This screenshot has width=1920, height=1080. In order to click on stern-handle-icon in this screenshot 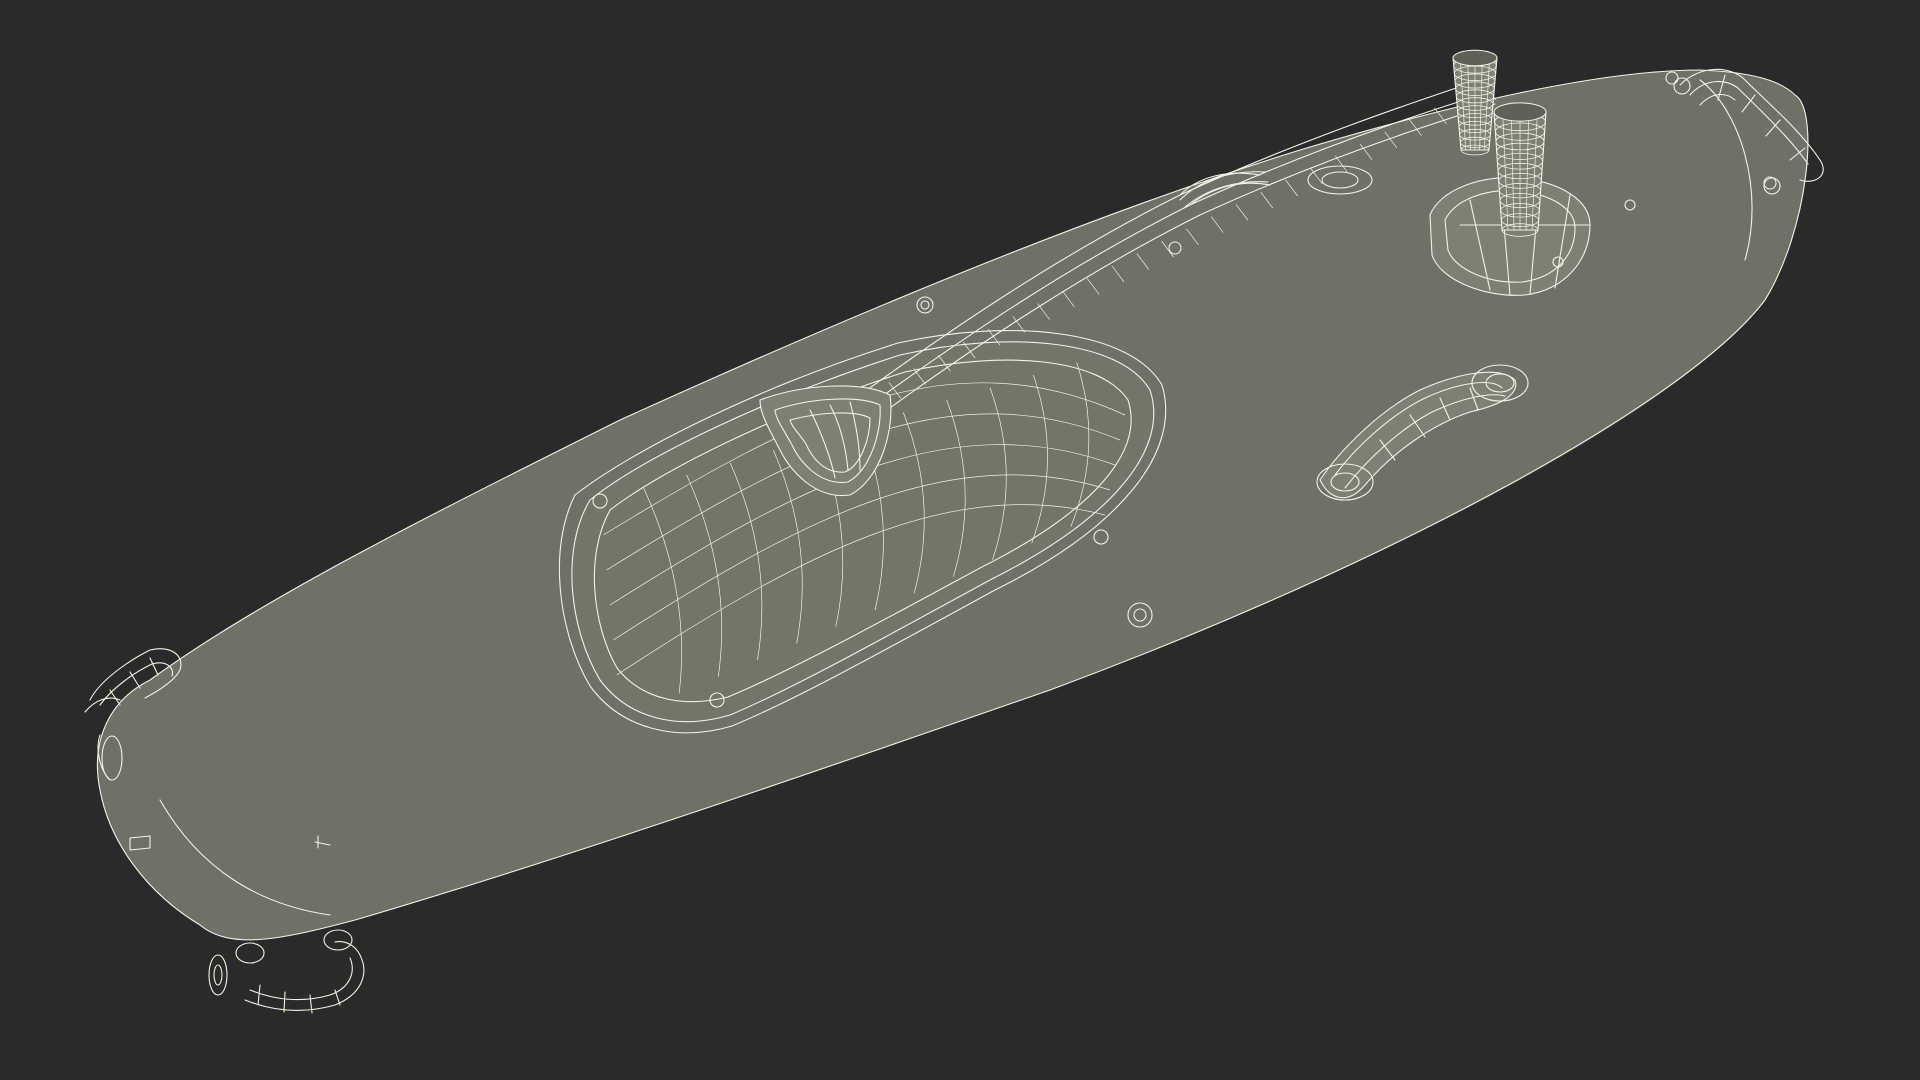, I will do `click(286, 971)`.